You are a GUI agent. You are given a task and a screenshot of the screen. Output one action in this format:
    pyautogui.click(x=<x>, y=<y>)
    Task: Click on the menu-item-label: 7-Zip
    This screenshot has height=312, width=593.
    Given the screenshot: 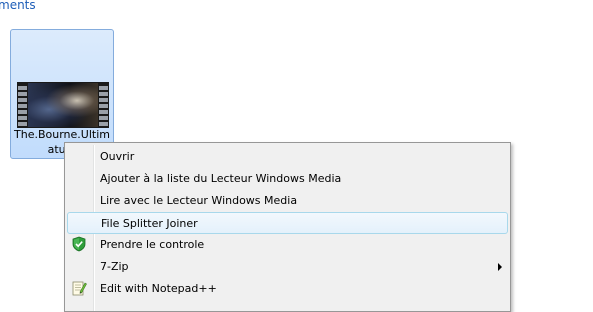 What is the action you would take?
    pyautogui.click(x=114, y=266)
    